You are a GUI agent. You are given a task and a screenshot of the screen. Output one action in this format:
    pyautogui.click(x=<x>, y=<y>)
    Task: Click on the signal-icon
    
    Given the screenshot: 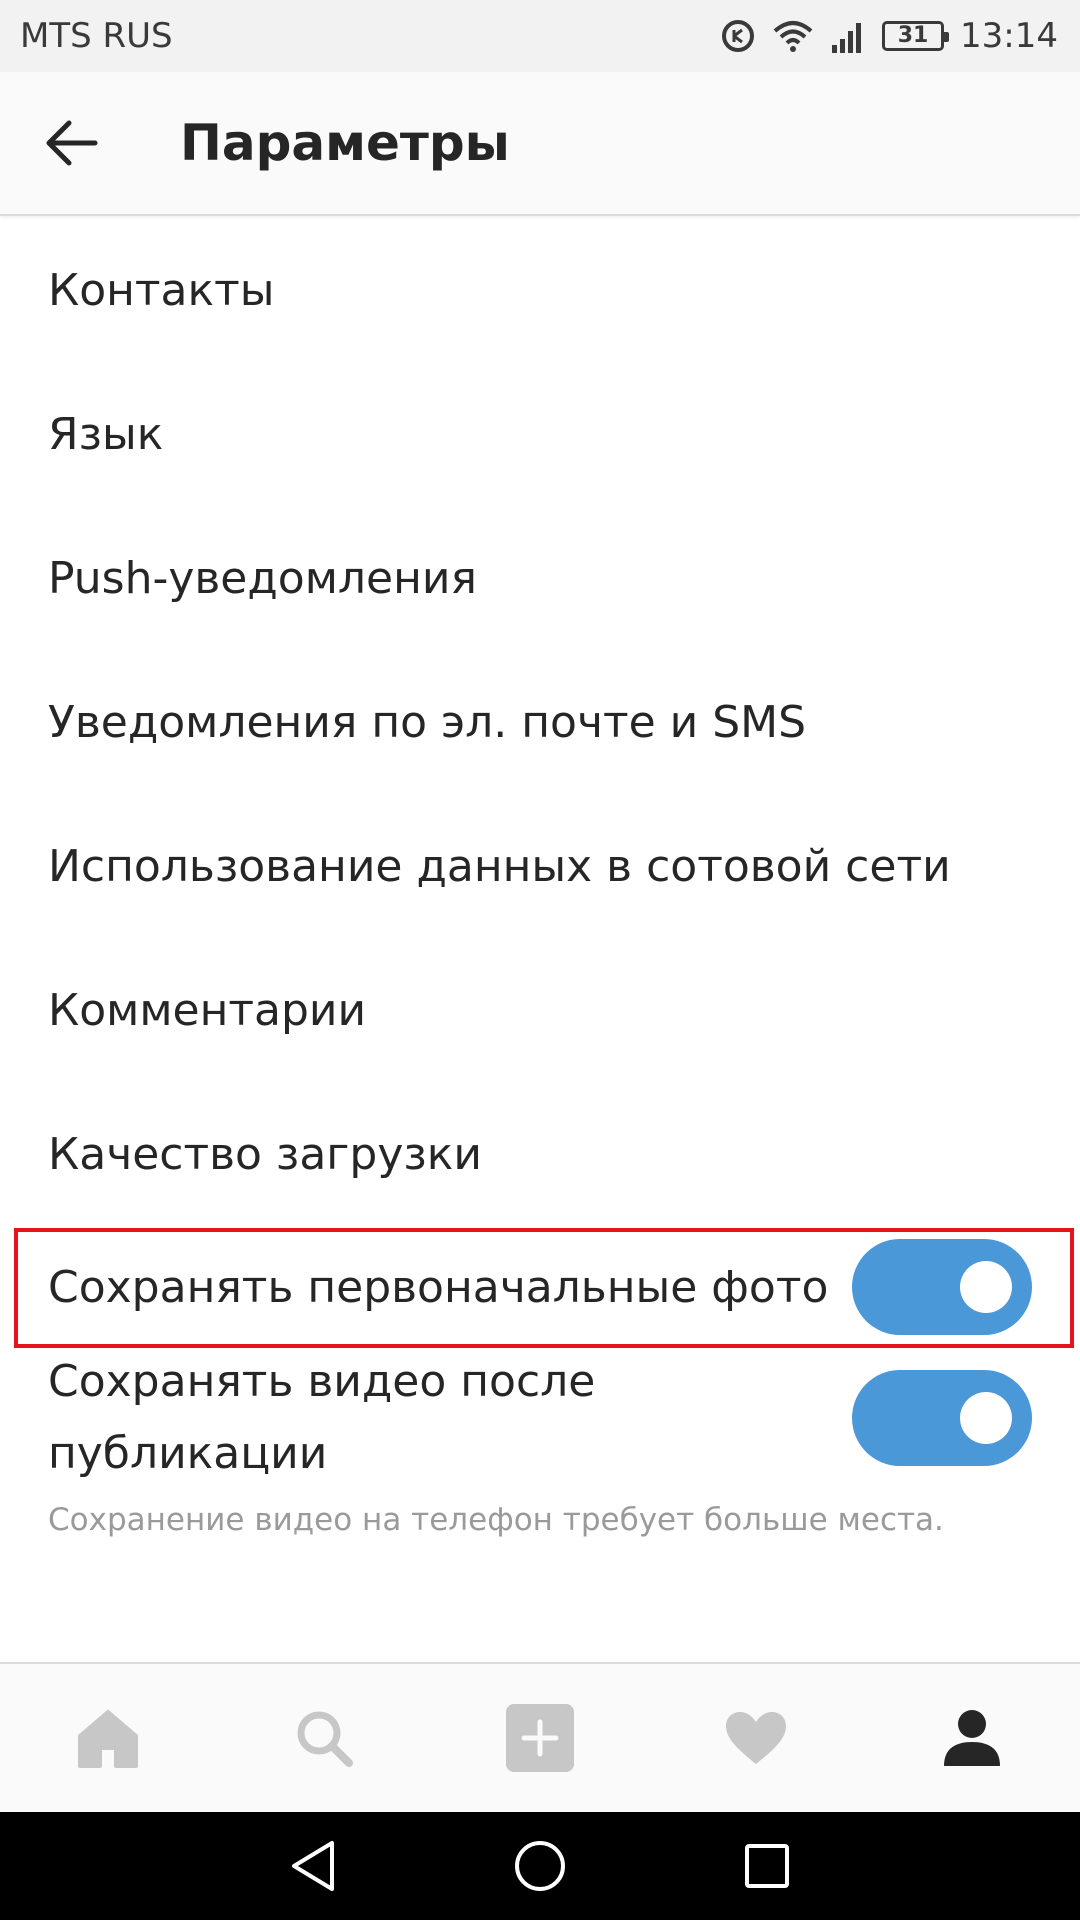 What is the action you would take?
    pyautogui.click(x=848, y=36)
    